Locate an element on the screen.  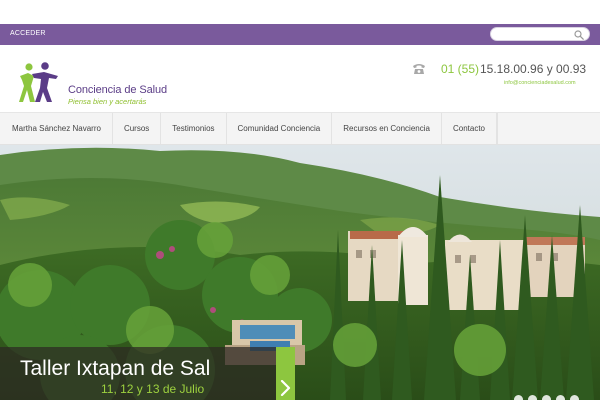
nav-item-recursos-en-conciencia: Recursos en Conciencia is located at coordinates (387, 128).